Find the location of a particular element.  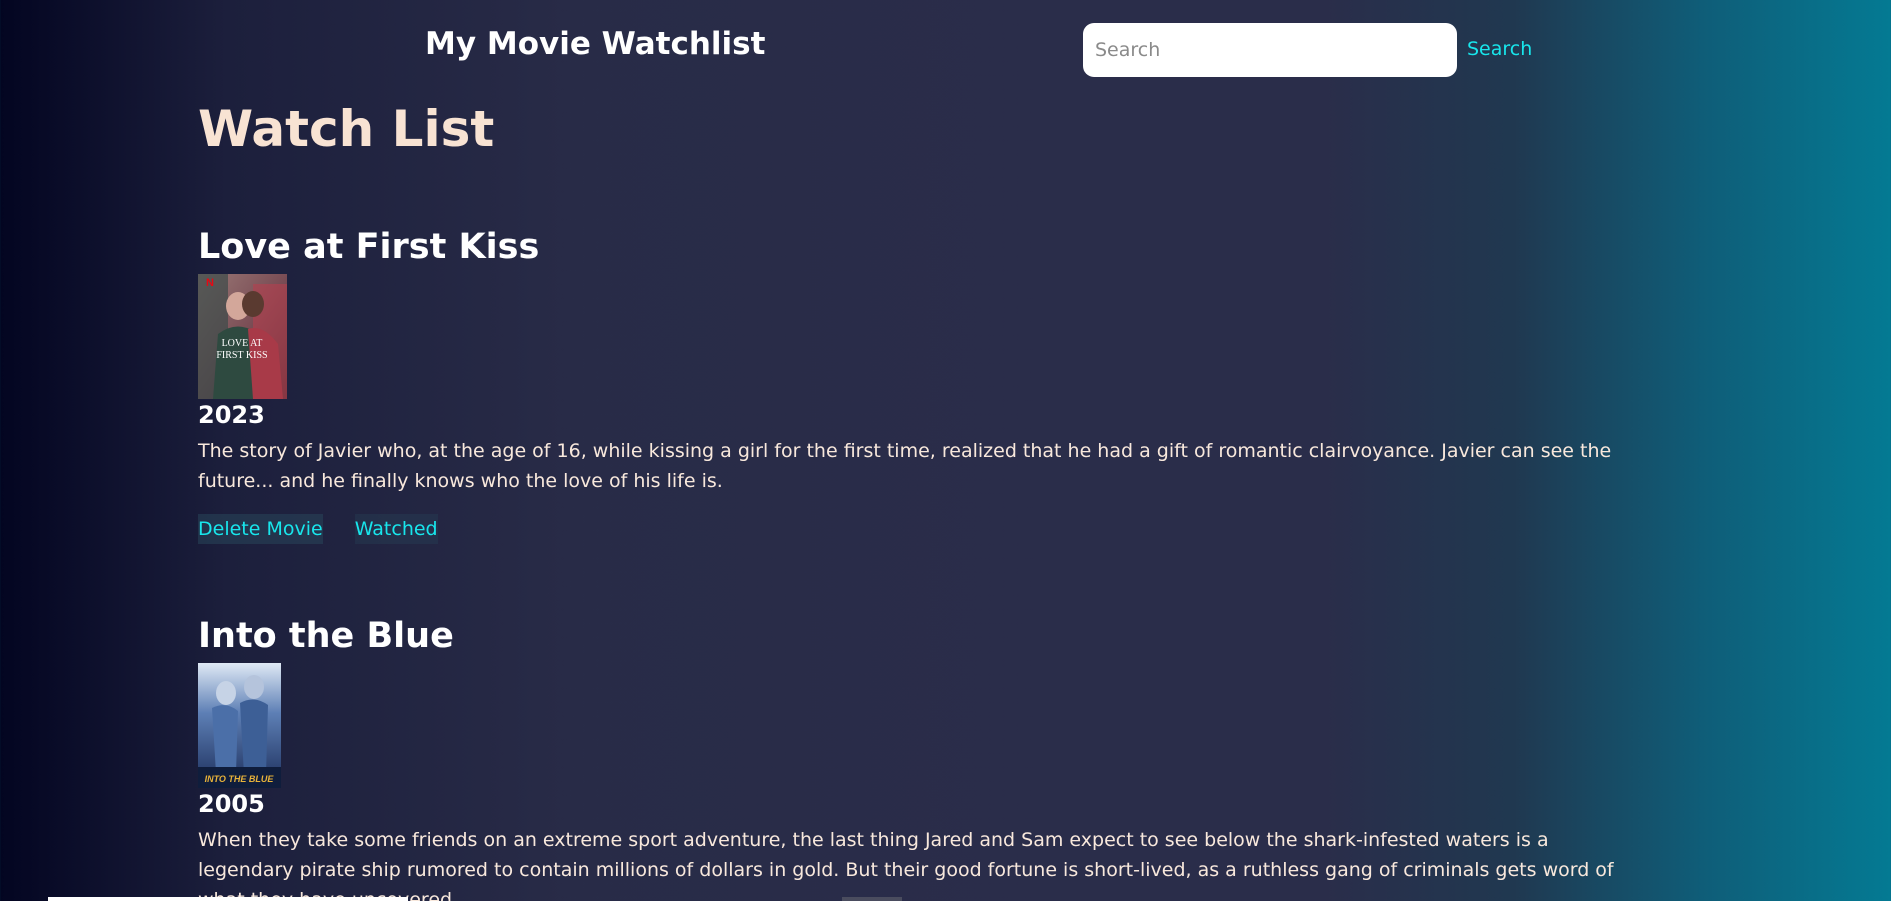

svg-text: FIRST KISS is located at coordinates (241, 355).